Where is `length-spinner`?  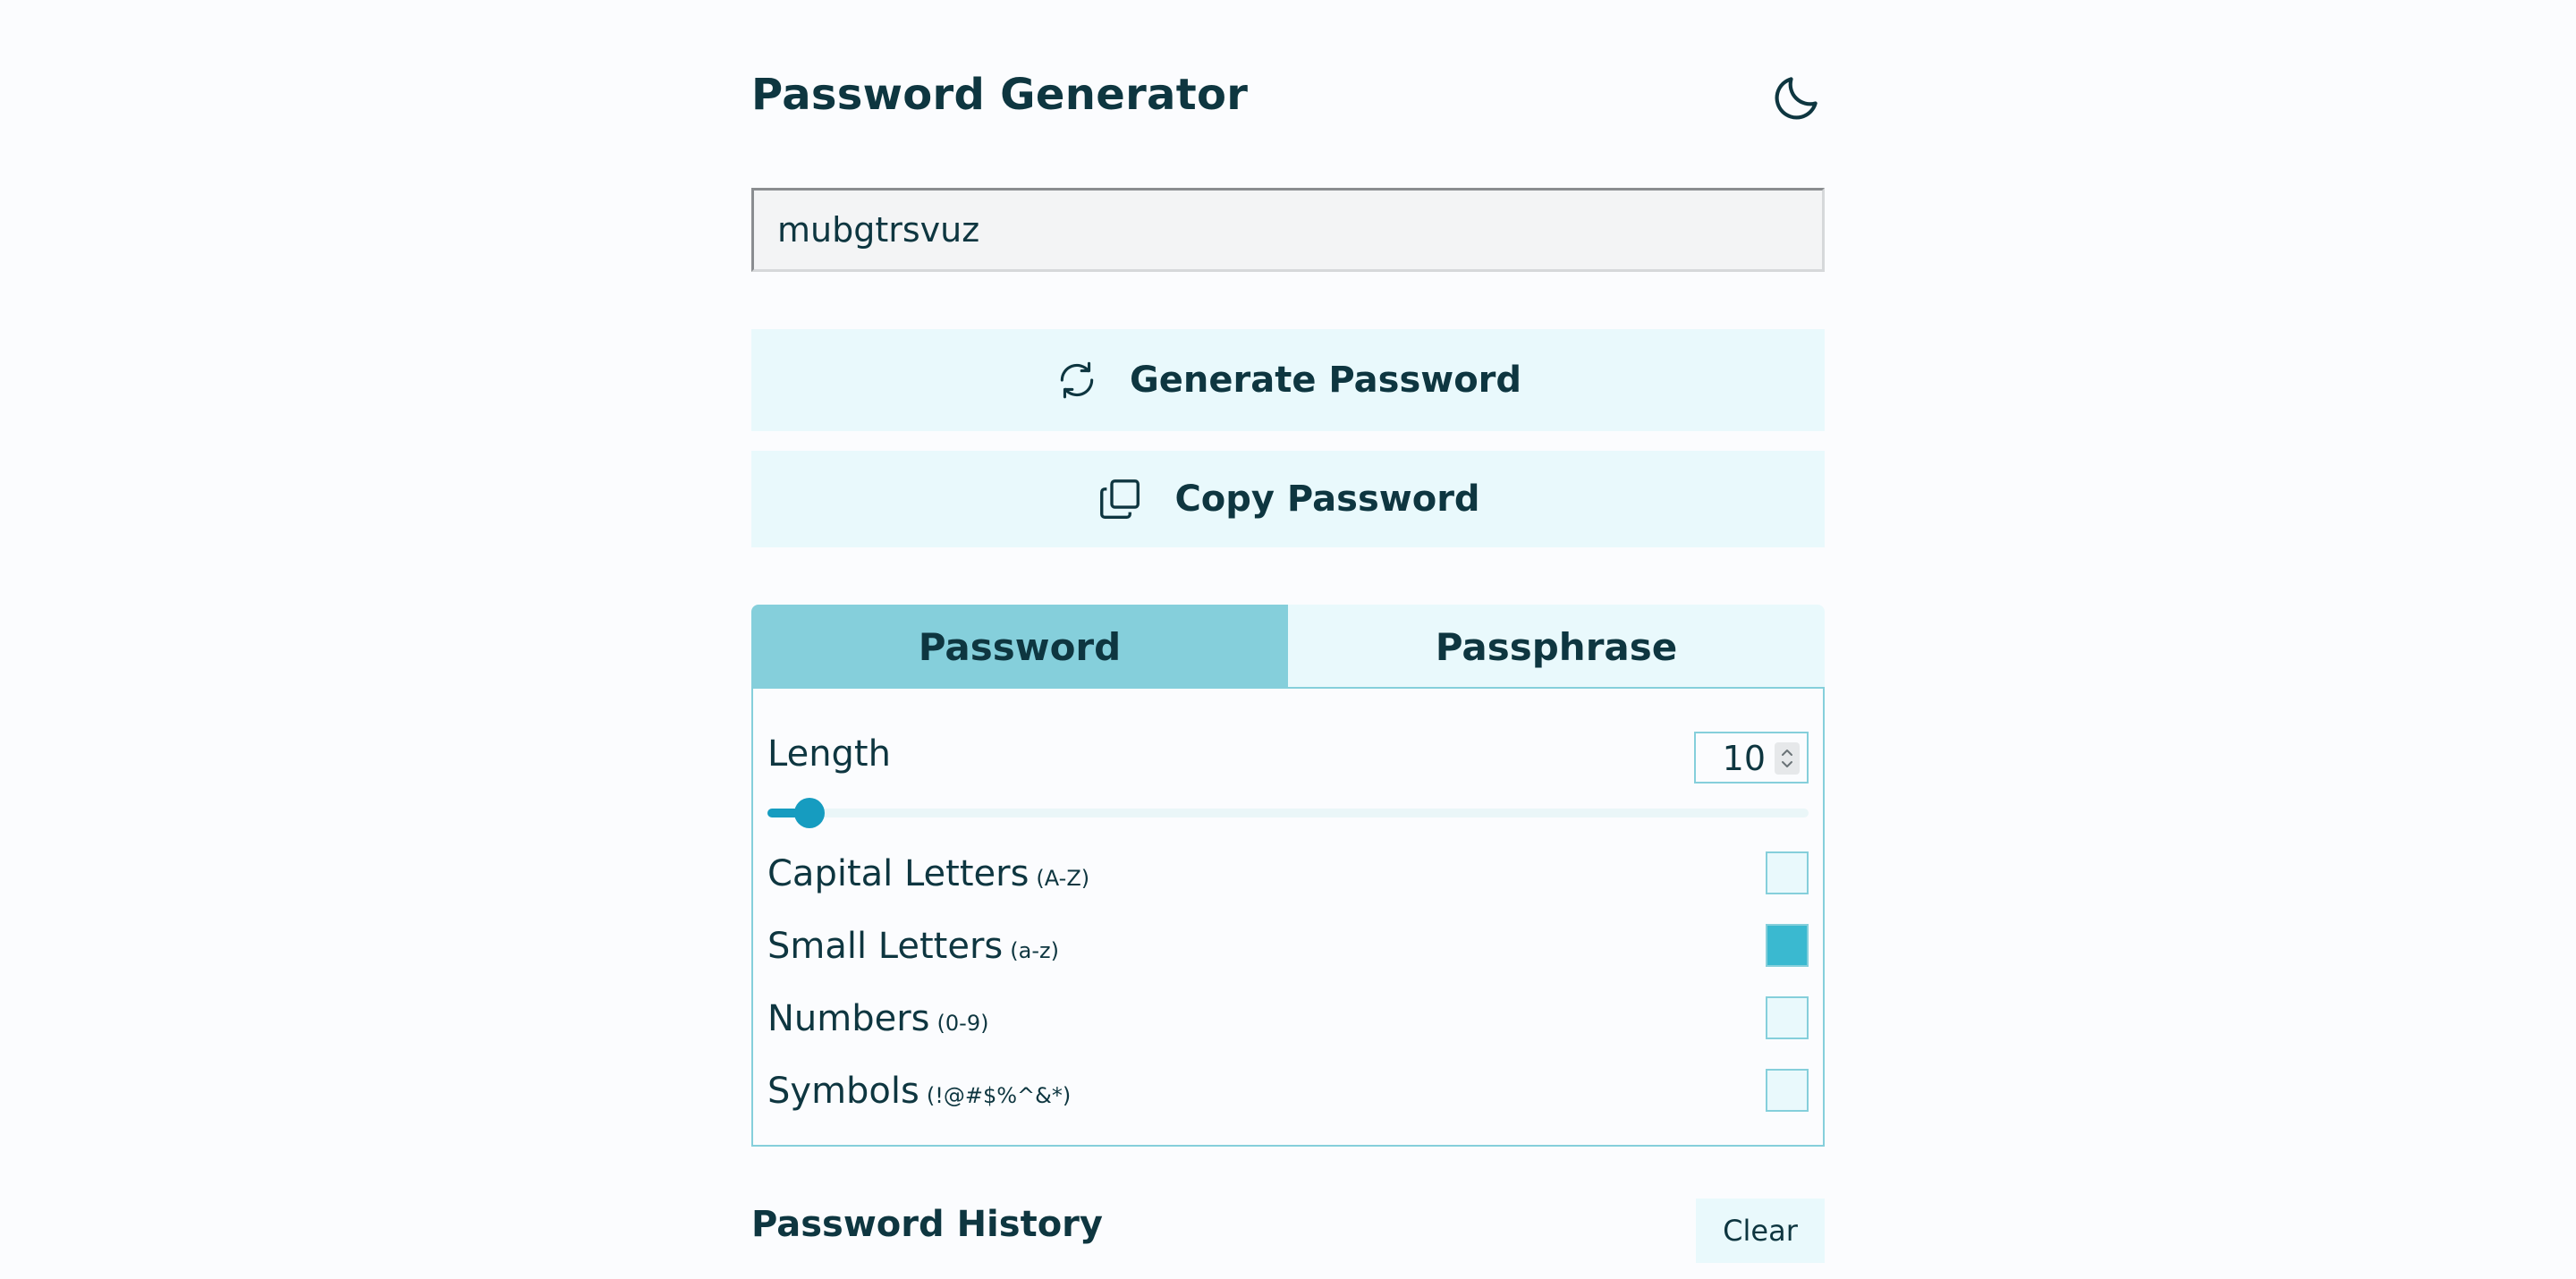 length-spinner is located at coordinates (1787, 759).